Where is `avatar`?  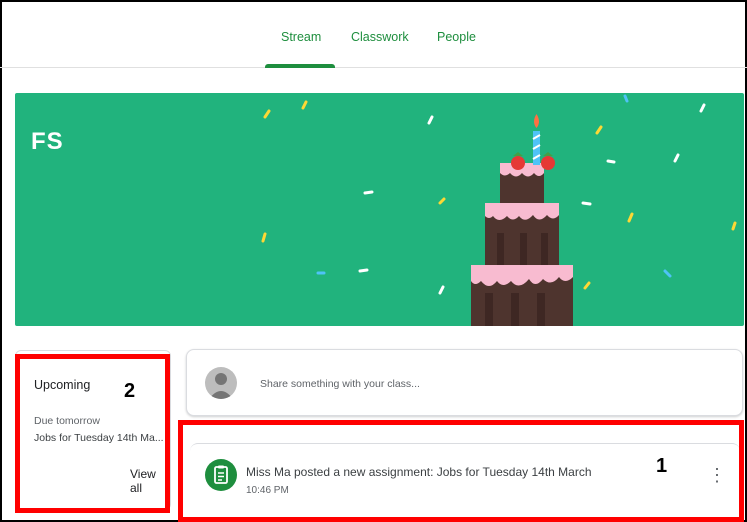 avatar is located at coordinates (221, 383).